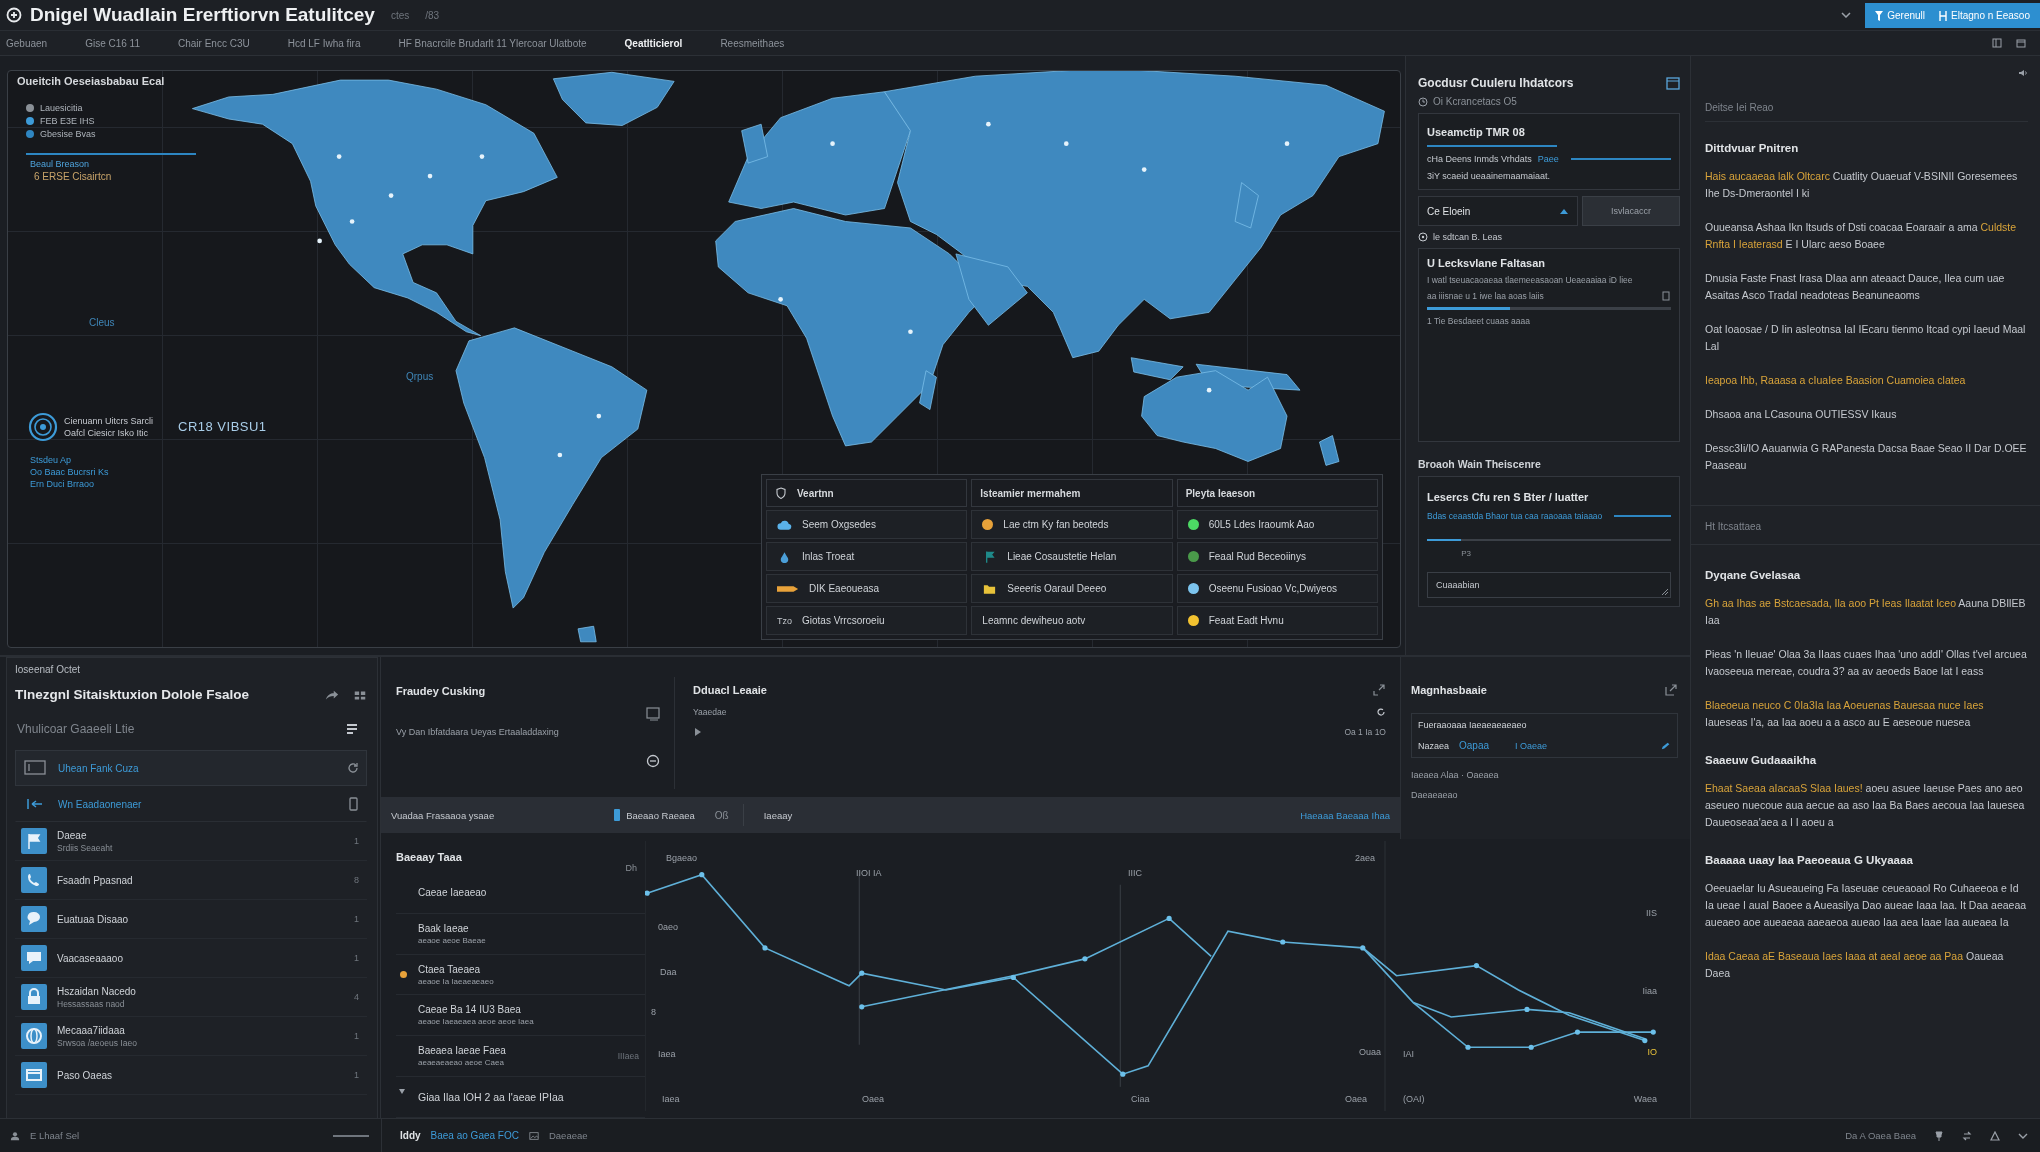 The height and width of the screenshot is (1152, 2040). What do you see at coordinates (34, 919) in the screenshot?
I see `chat-icon` at bounding box center [34, 919].